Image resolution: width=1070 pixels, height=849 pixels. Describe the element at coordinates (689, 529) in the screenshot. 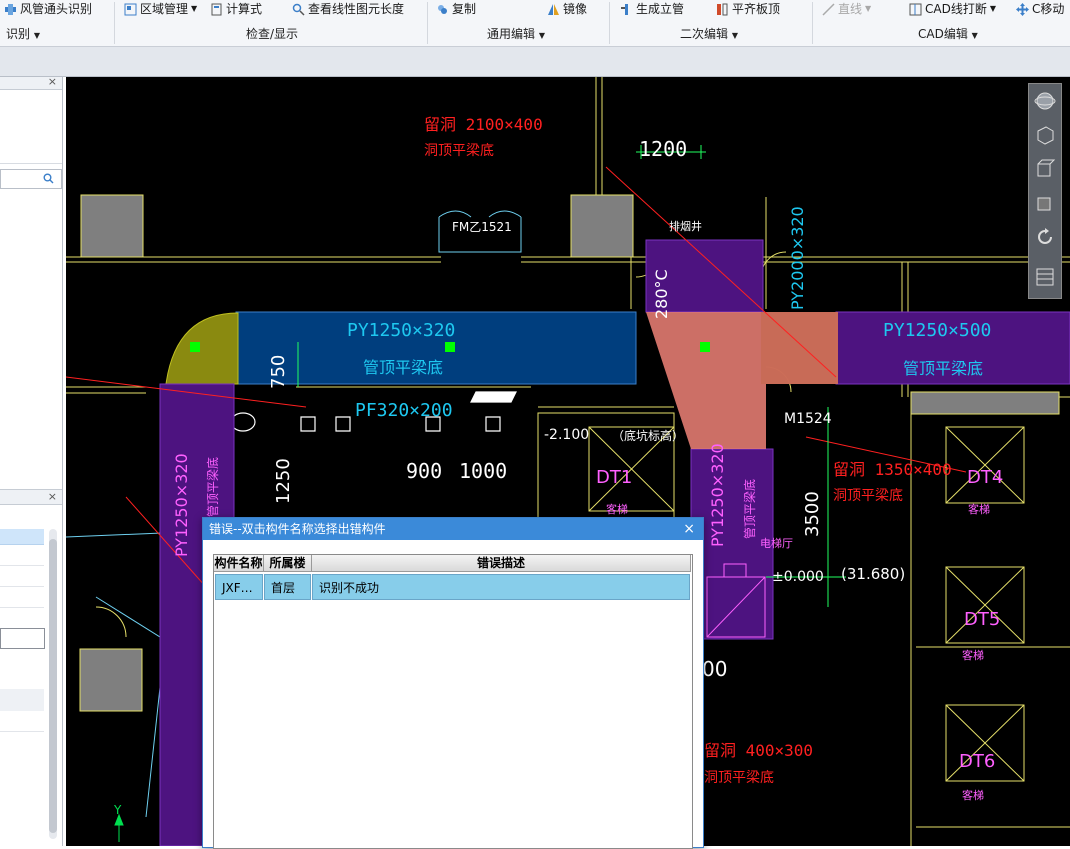

I see `close-icon: ×` at that location.